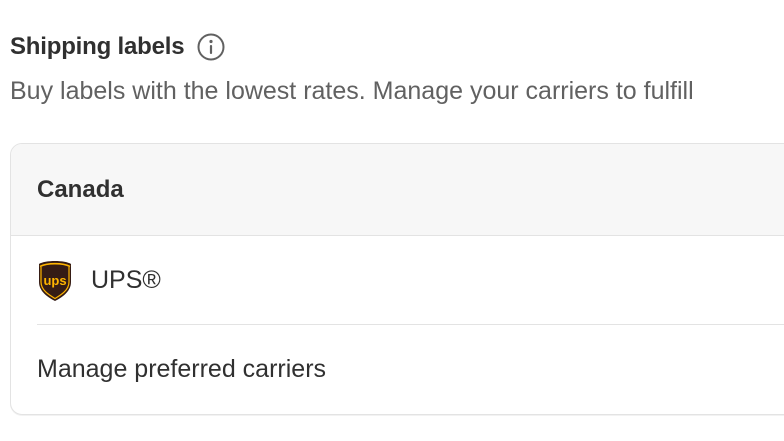 The width and height of the screenshot is (784, 441). I want to click on carrier-name: UPS®, so click(126, 280).